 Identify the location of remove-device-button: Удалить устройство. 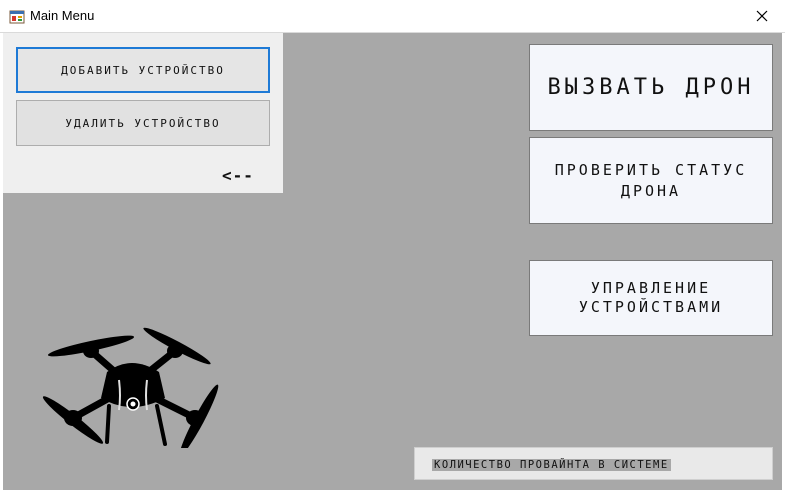
(143, 123).